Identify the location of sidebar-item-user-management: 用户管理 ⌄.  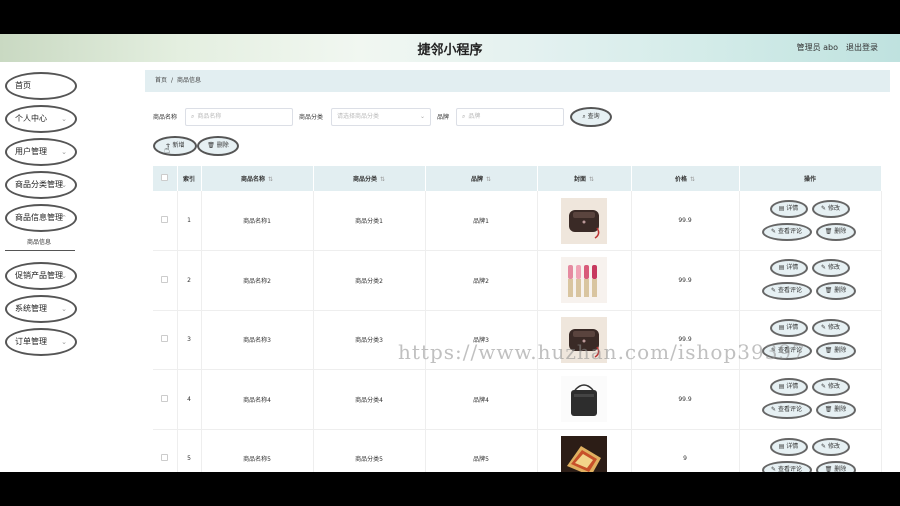
(41, 152).